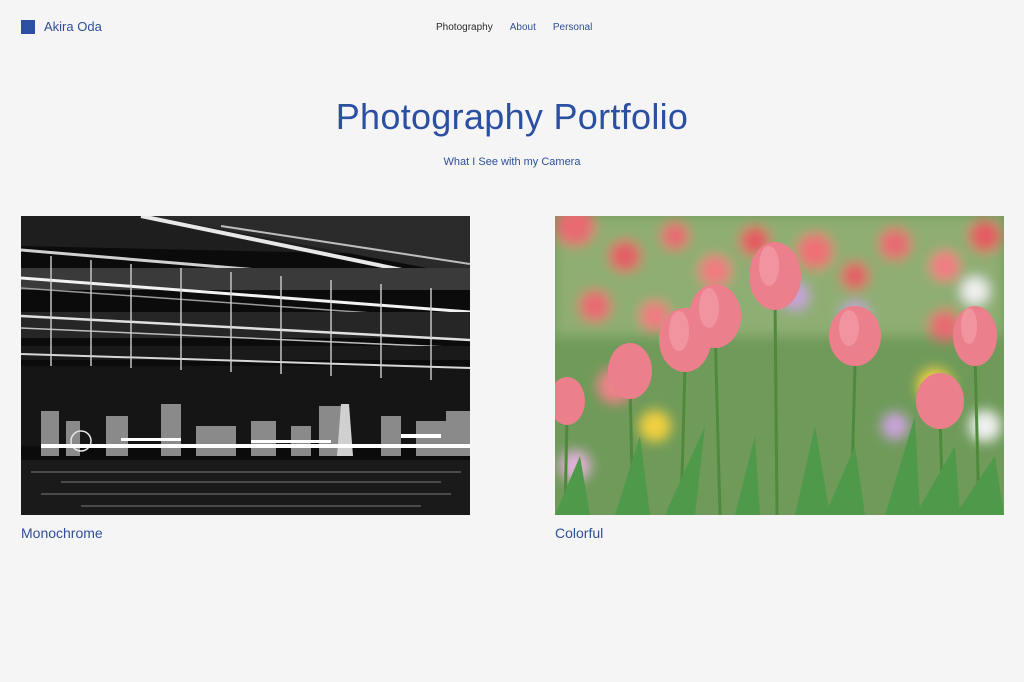 This screenshot has width=1024, height=682. I want to click on page-subtitle: What I See with my Camera, so click(512, 162).